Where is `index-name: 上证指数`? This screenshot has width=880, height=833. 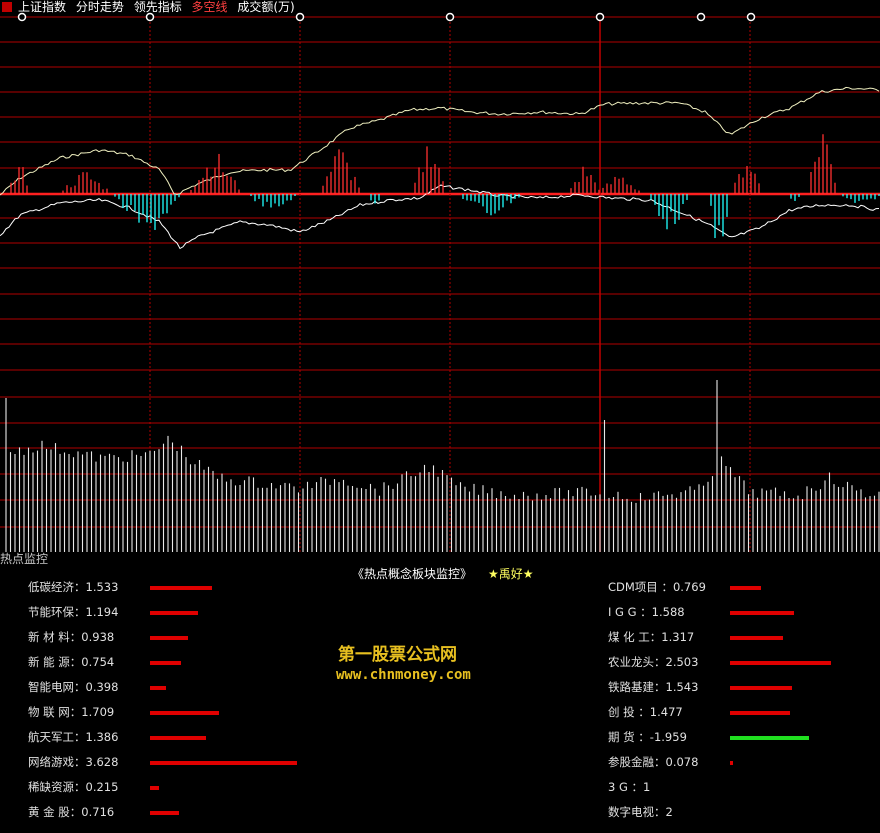
index-name: 上证指数 is located at coordinates (42, 7).